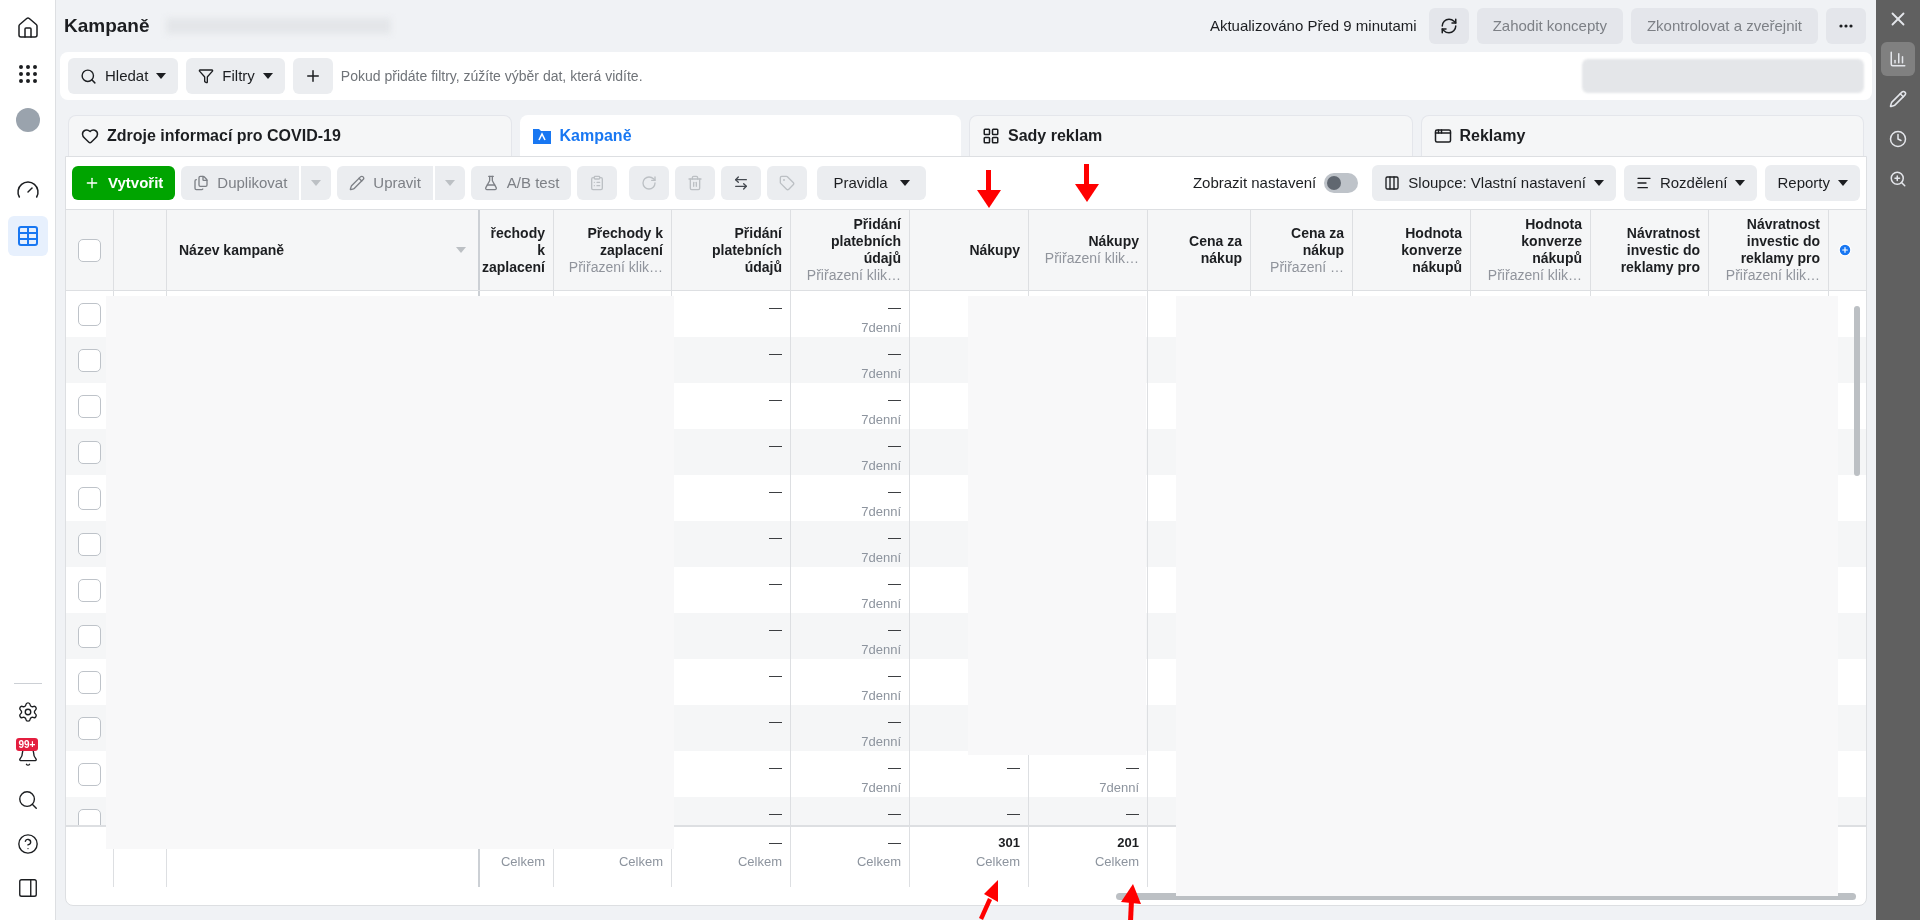  Describe the element at coordinates (541, 135) in the screenshot. I see `folder-icon` at that location.